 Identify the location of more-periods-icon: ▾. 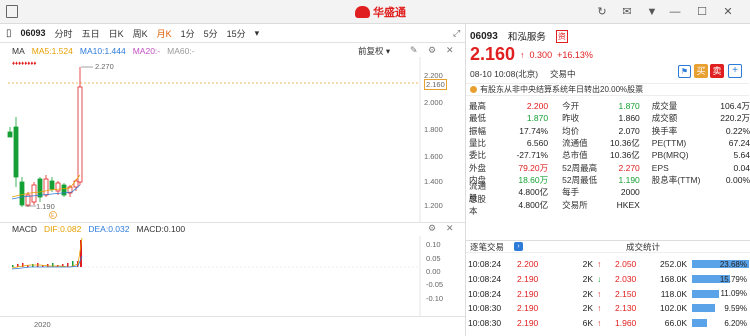
(257, 33).